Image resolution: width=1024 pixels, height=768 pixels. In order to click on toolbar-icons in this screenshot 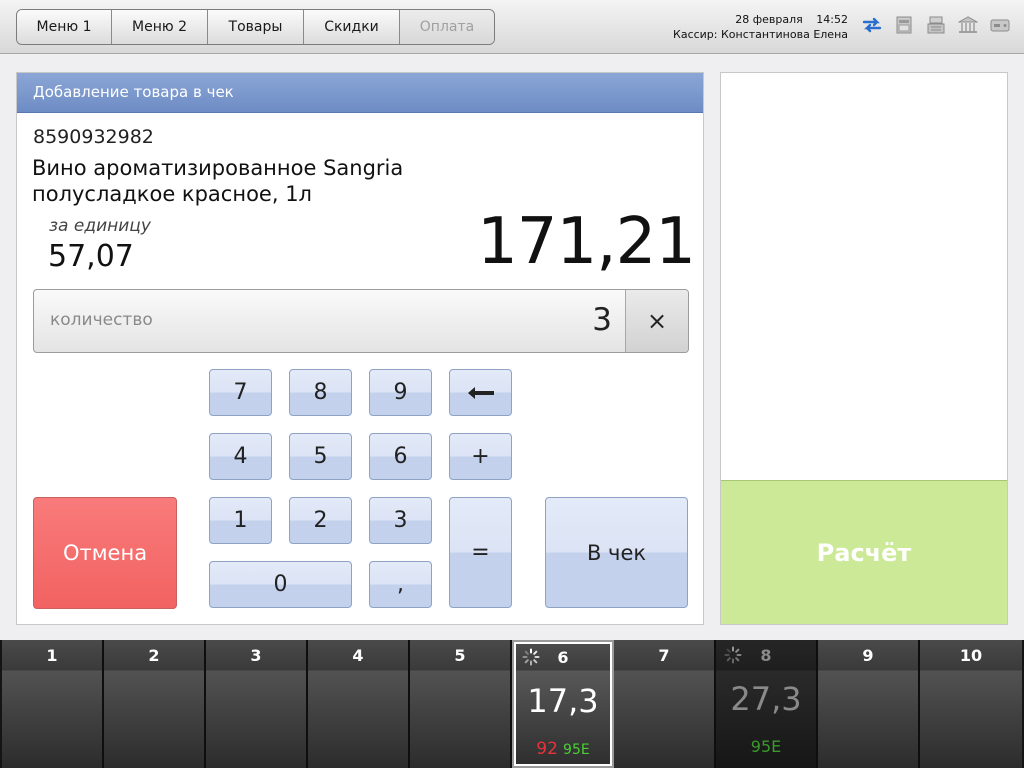, I will do `click(940, 25)`.